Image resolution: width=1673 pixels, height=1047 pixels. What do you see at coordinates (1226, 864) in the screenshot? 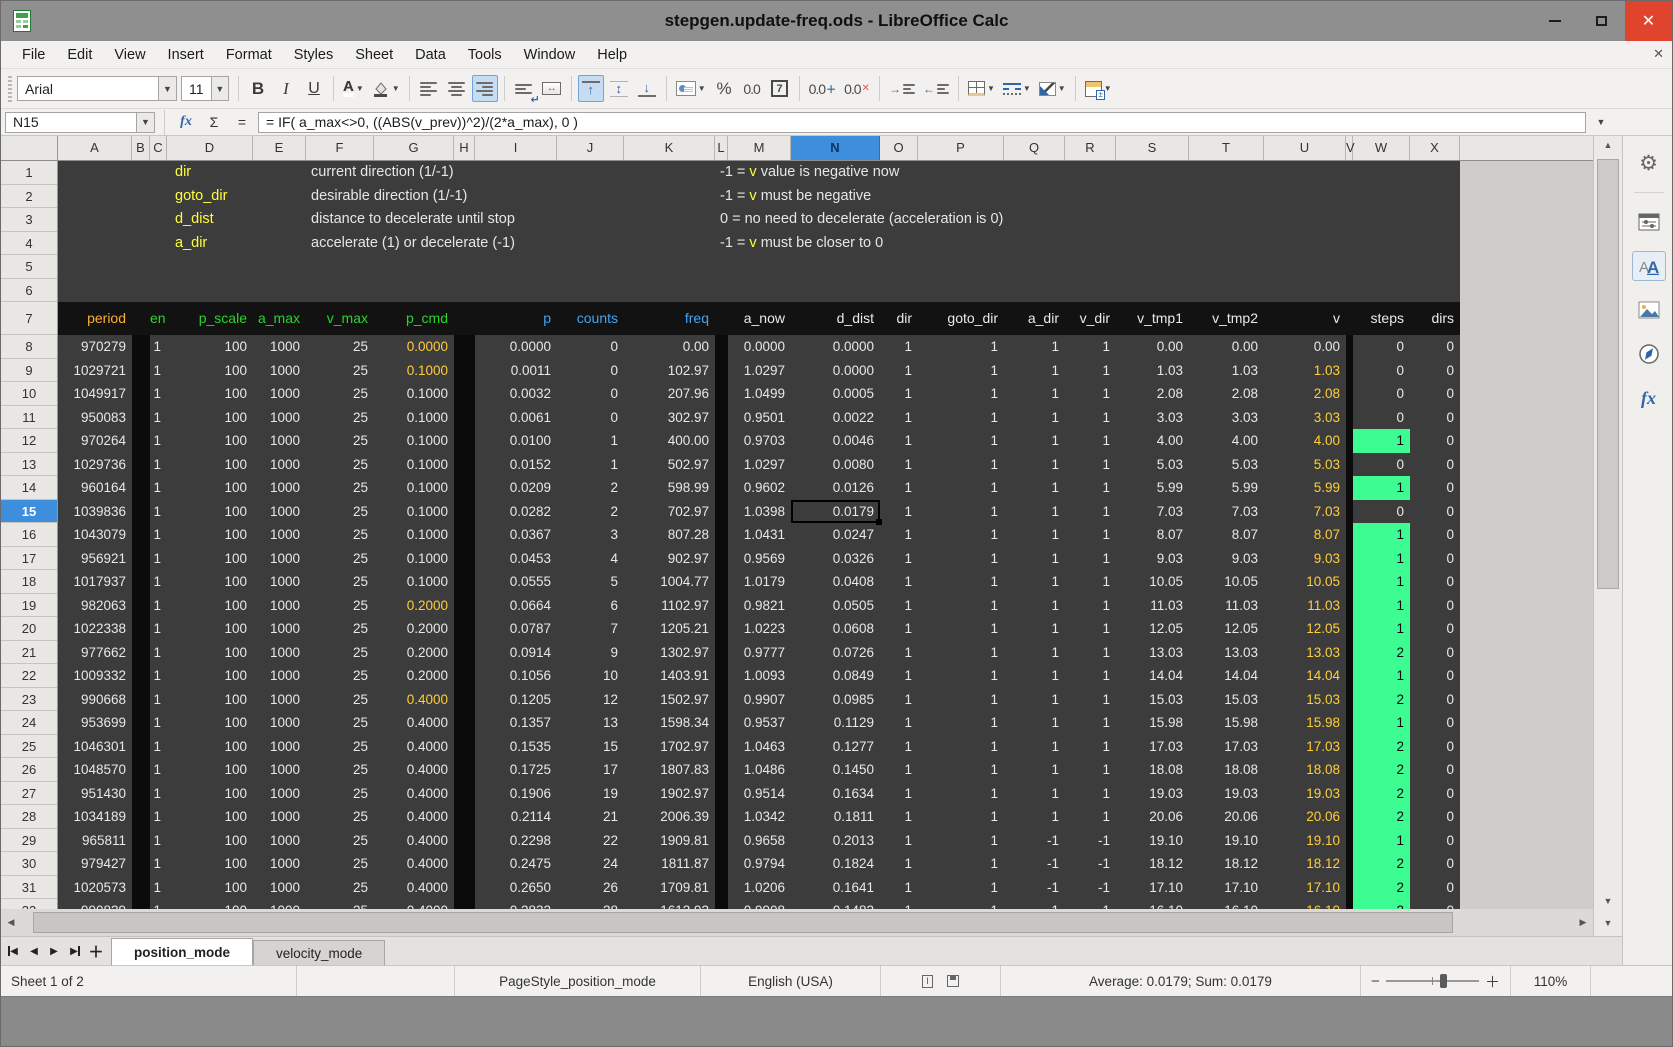
I see `cell-T30: 18.12` at bounding box center [1226, 864].